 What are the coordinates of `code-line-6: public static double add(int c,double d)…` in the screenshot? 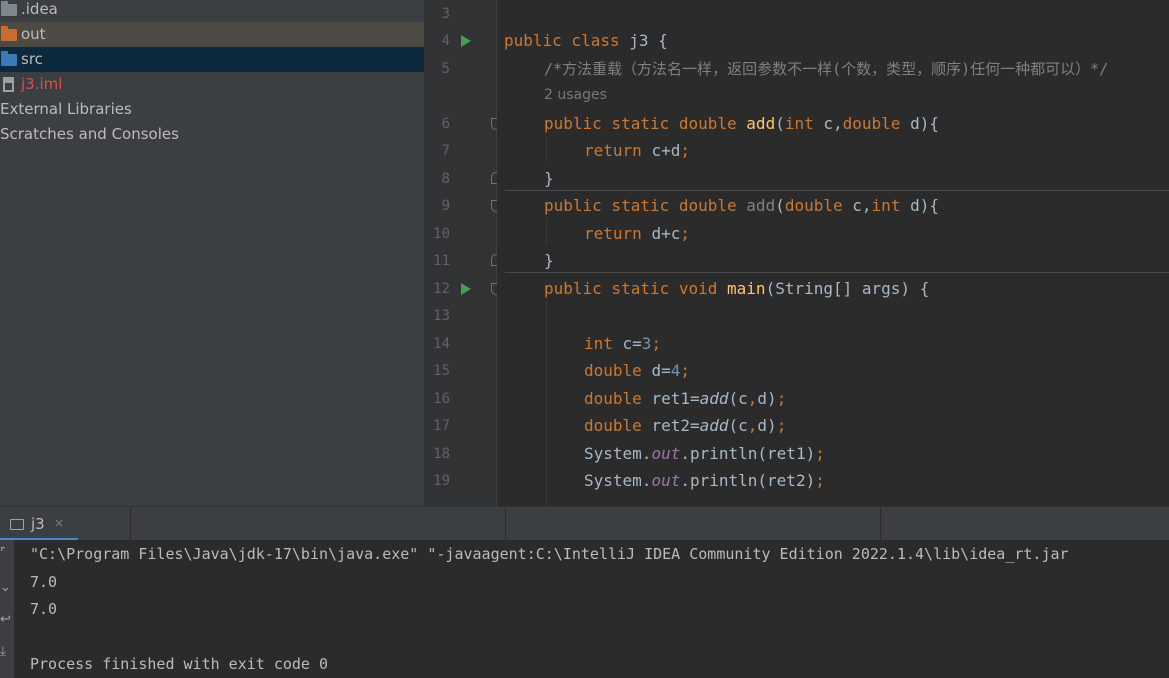 It's located at (741, 123).